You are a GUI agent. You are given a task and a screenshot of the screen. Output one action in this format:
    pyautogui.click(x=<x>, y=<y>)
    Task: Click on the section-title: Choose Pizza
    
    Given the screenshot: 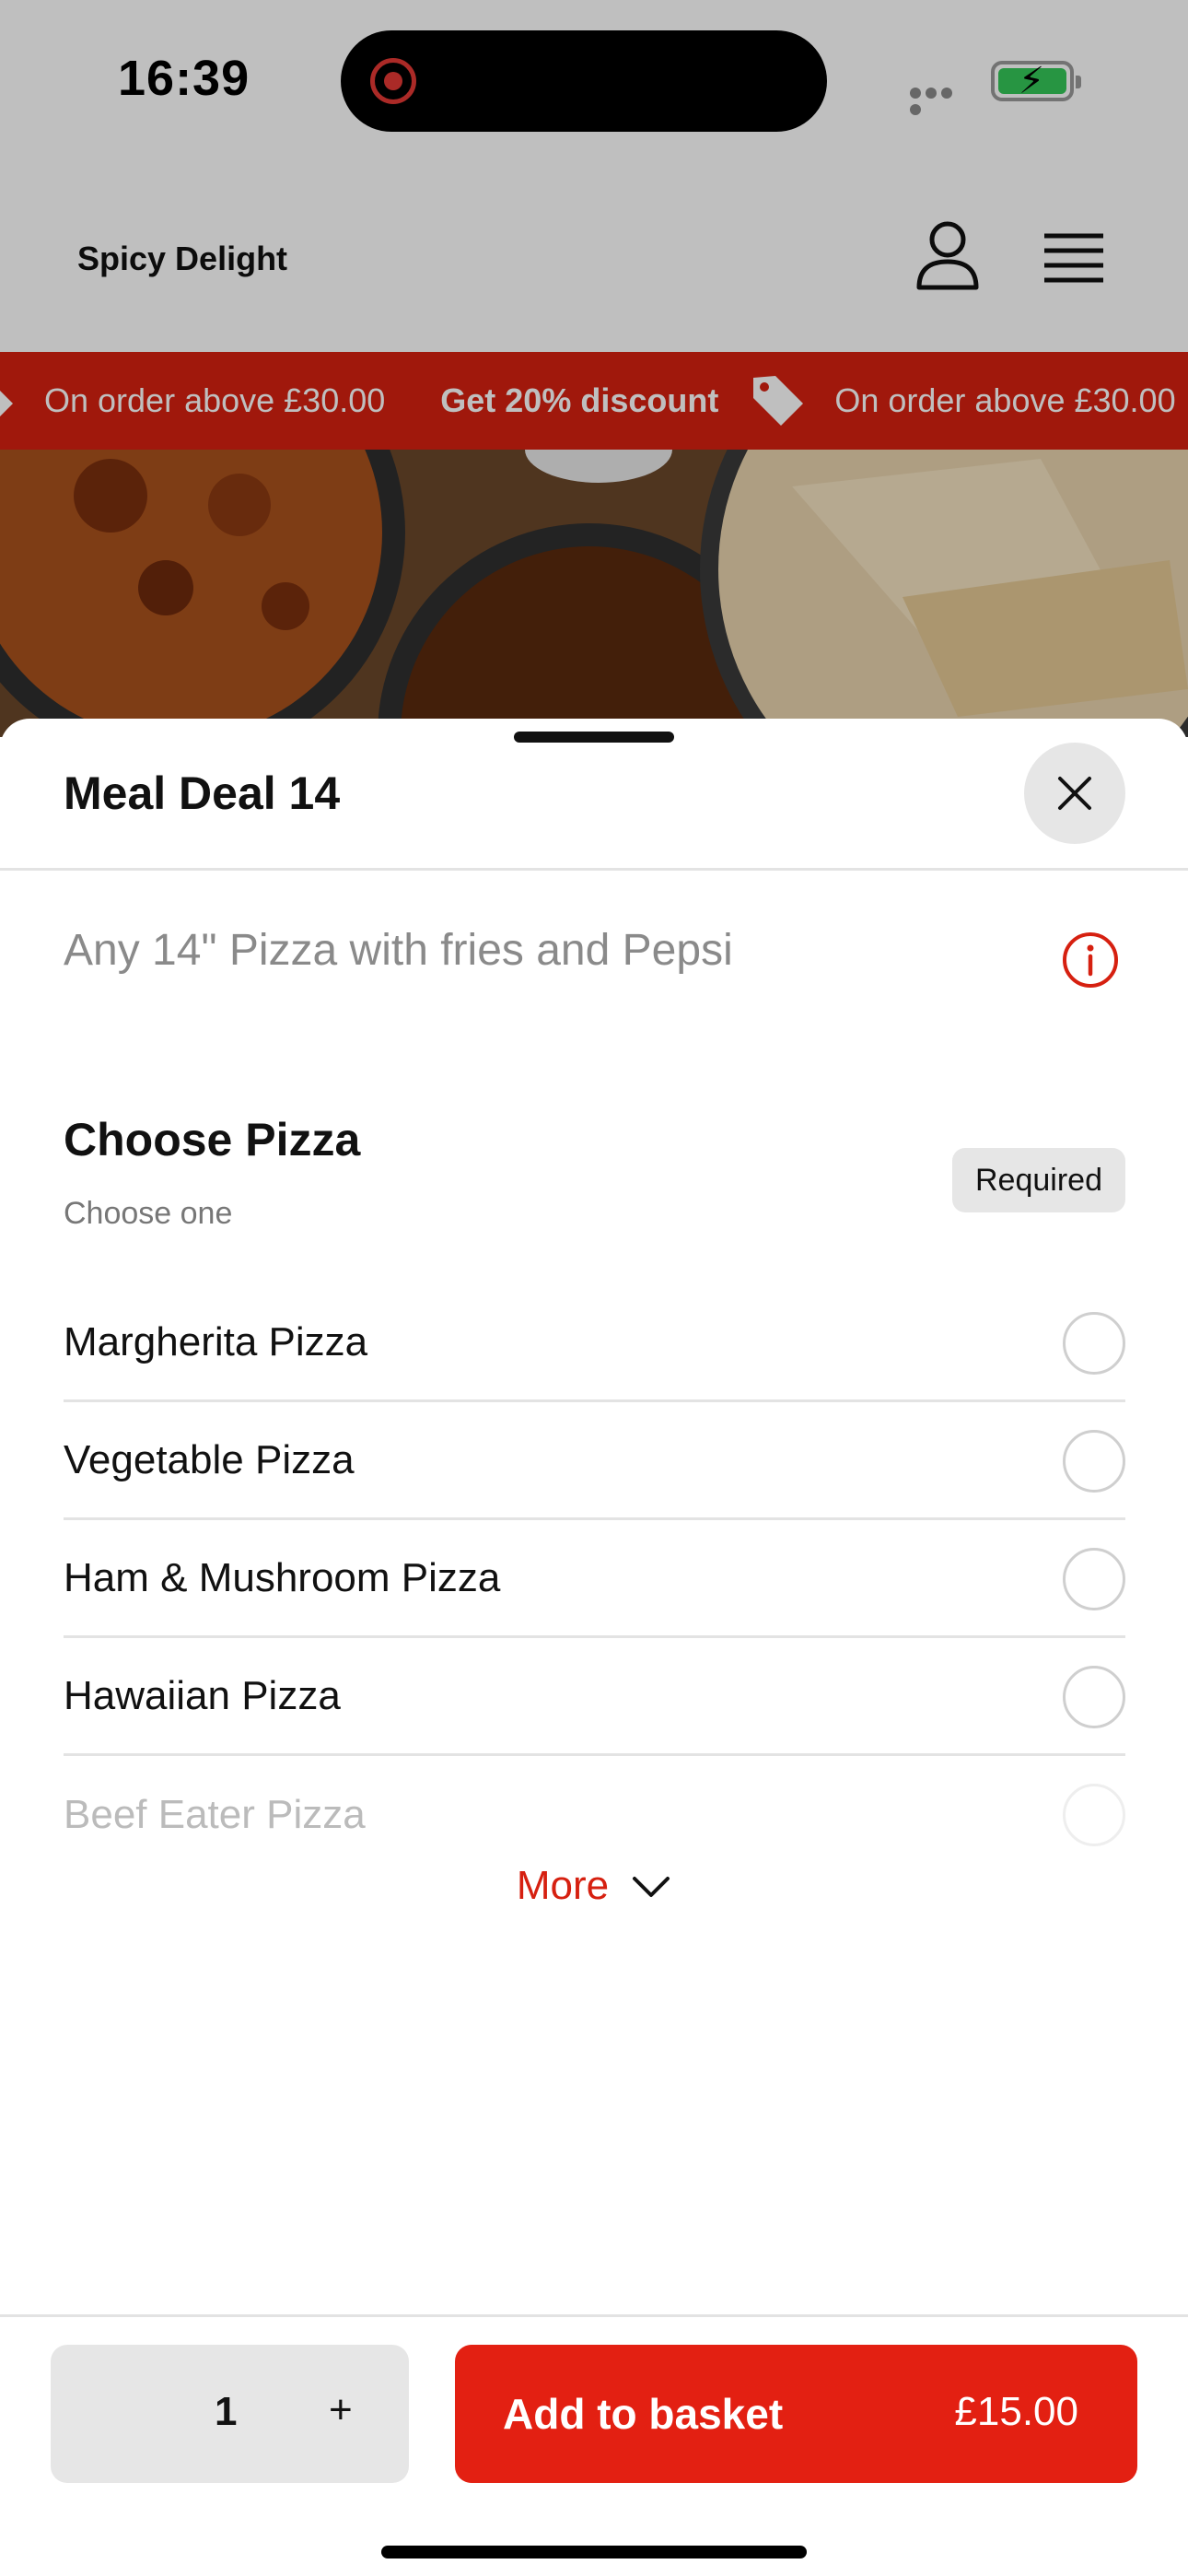 What is the action you would take?
    pyautogui.click(x=212, y=1139)
    